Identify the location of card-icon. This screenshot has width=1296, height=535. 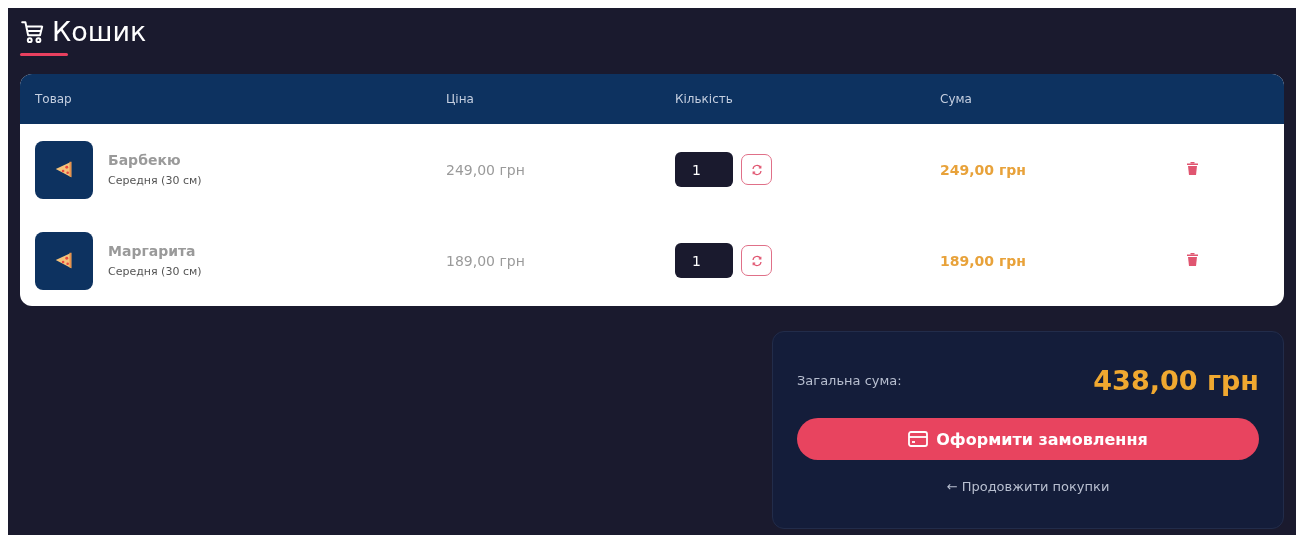
(918, 439).